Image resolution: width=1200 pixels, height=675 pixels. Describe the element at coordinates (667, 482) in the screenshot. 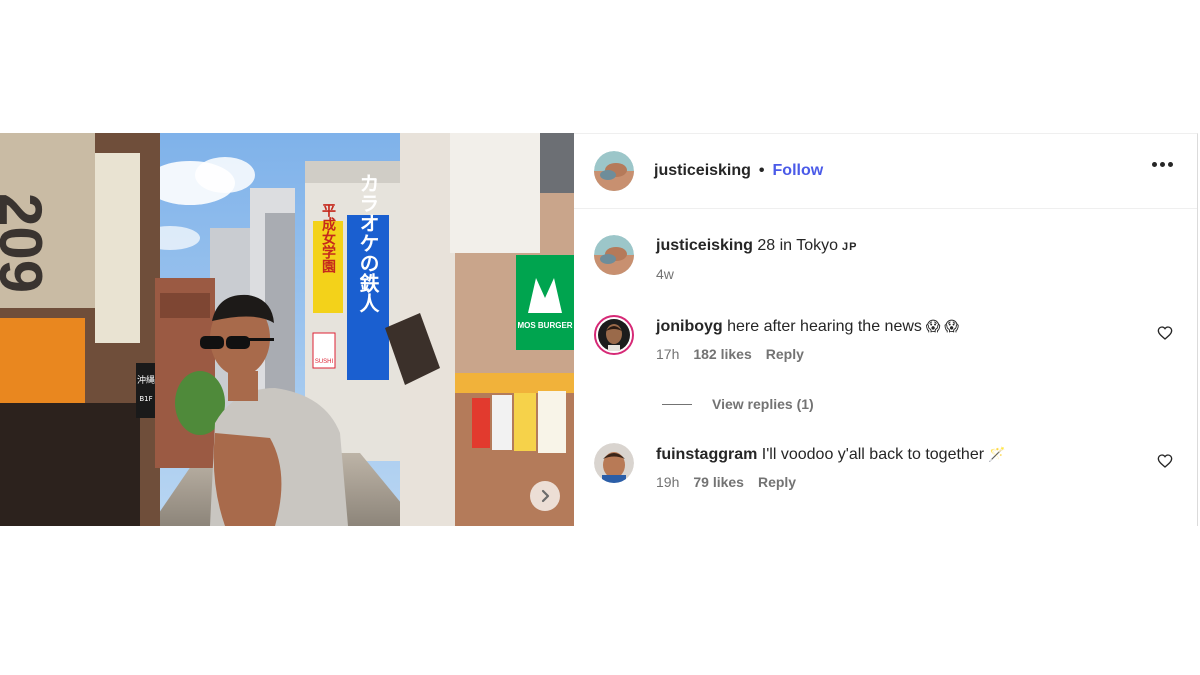

I see `comment-time: 19h` at that location.